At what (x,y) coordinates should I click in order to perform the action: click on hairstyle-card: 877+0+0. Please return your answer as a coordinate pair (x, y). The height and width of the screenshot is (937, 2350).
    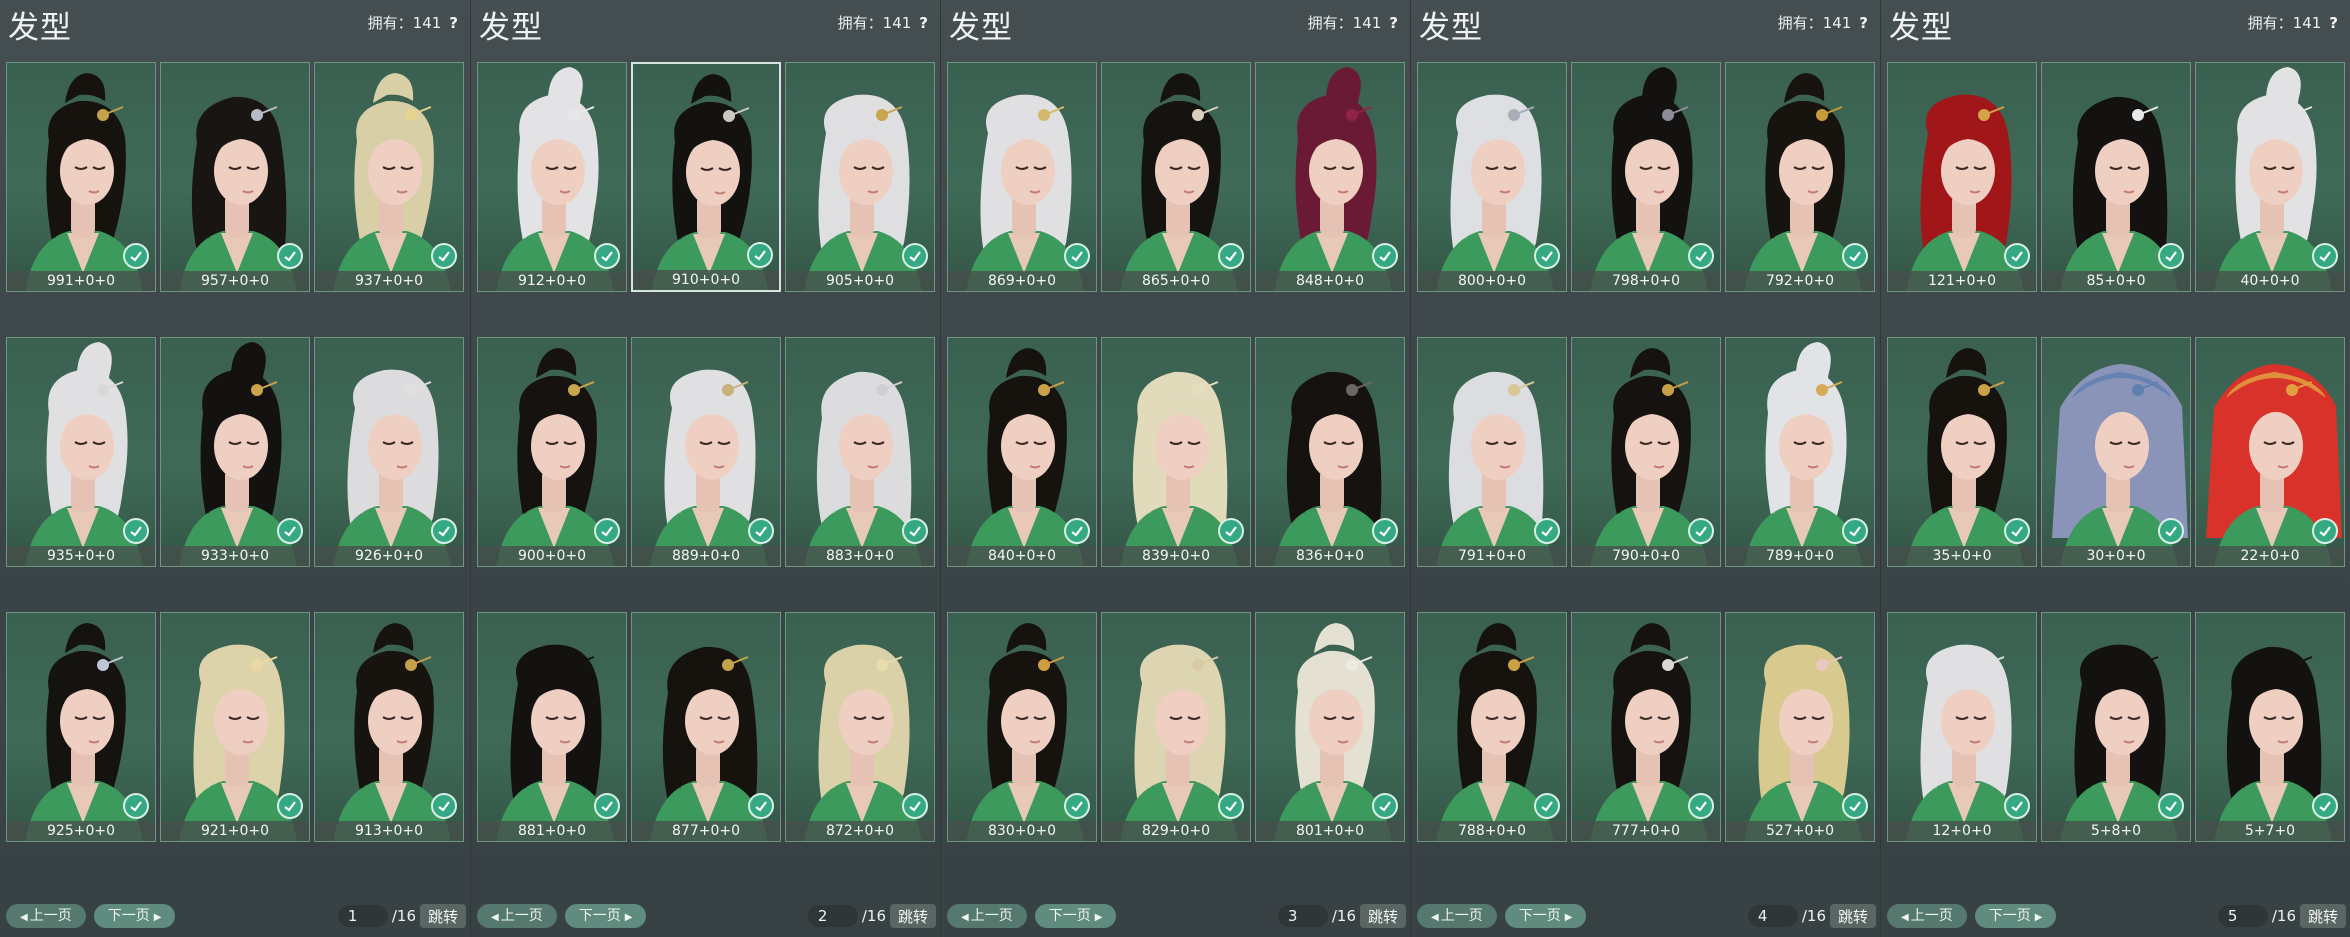
    Looking at the image, I should click on (706, 727).